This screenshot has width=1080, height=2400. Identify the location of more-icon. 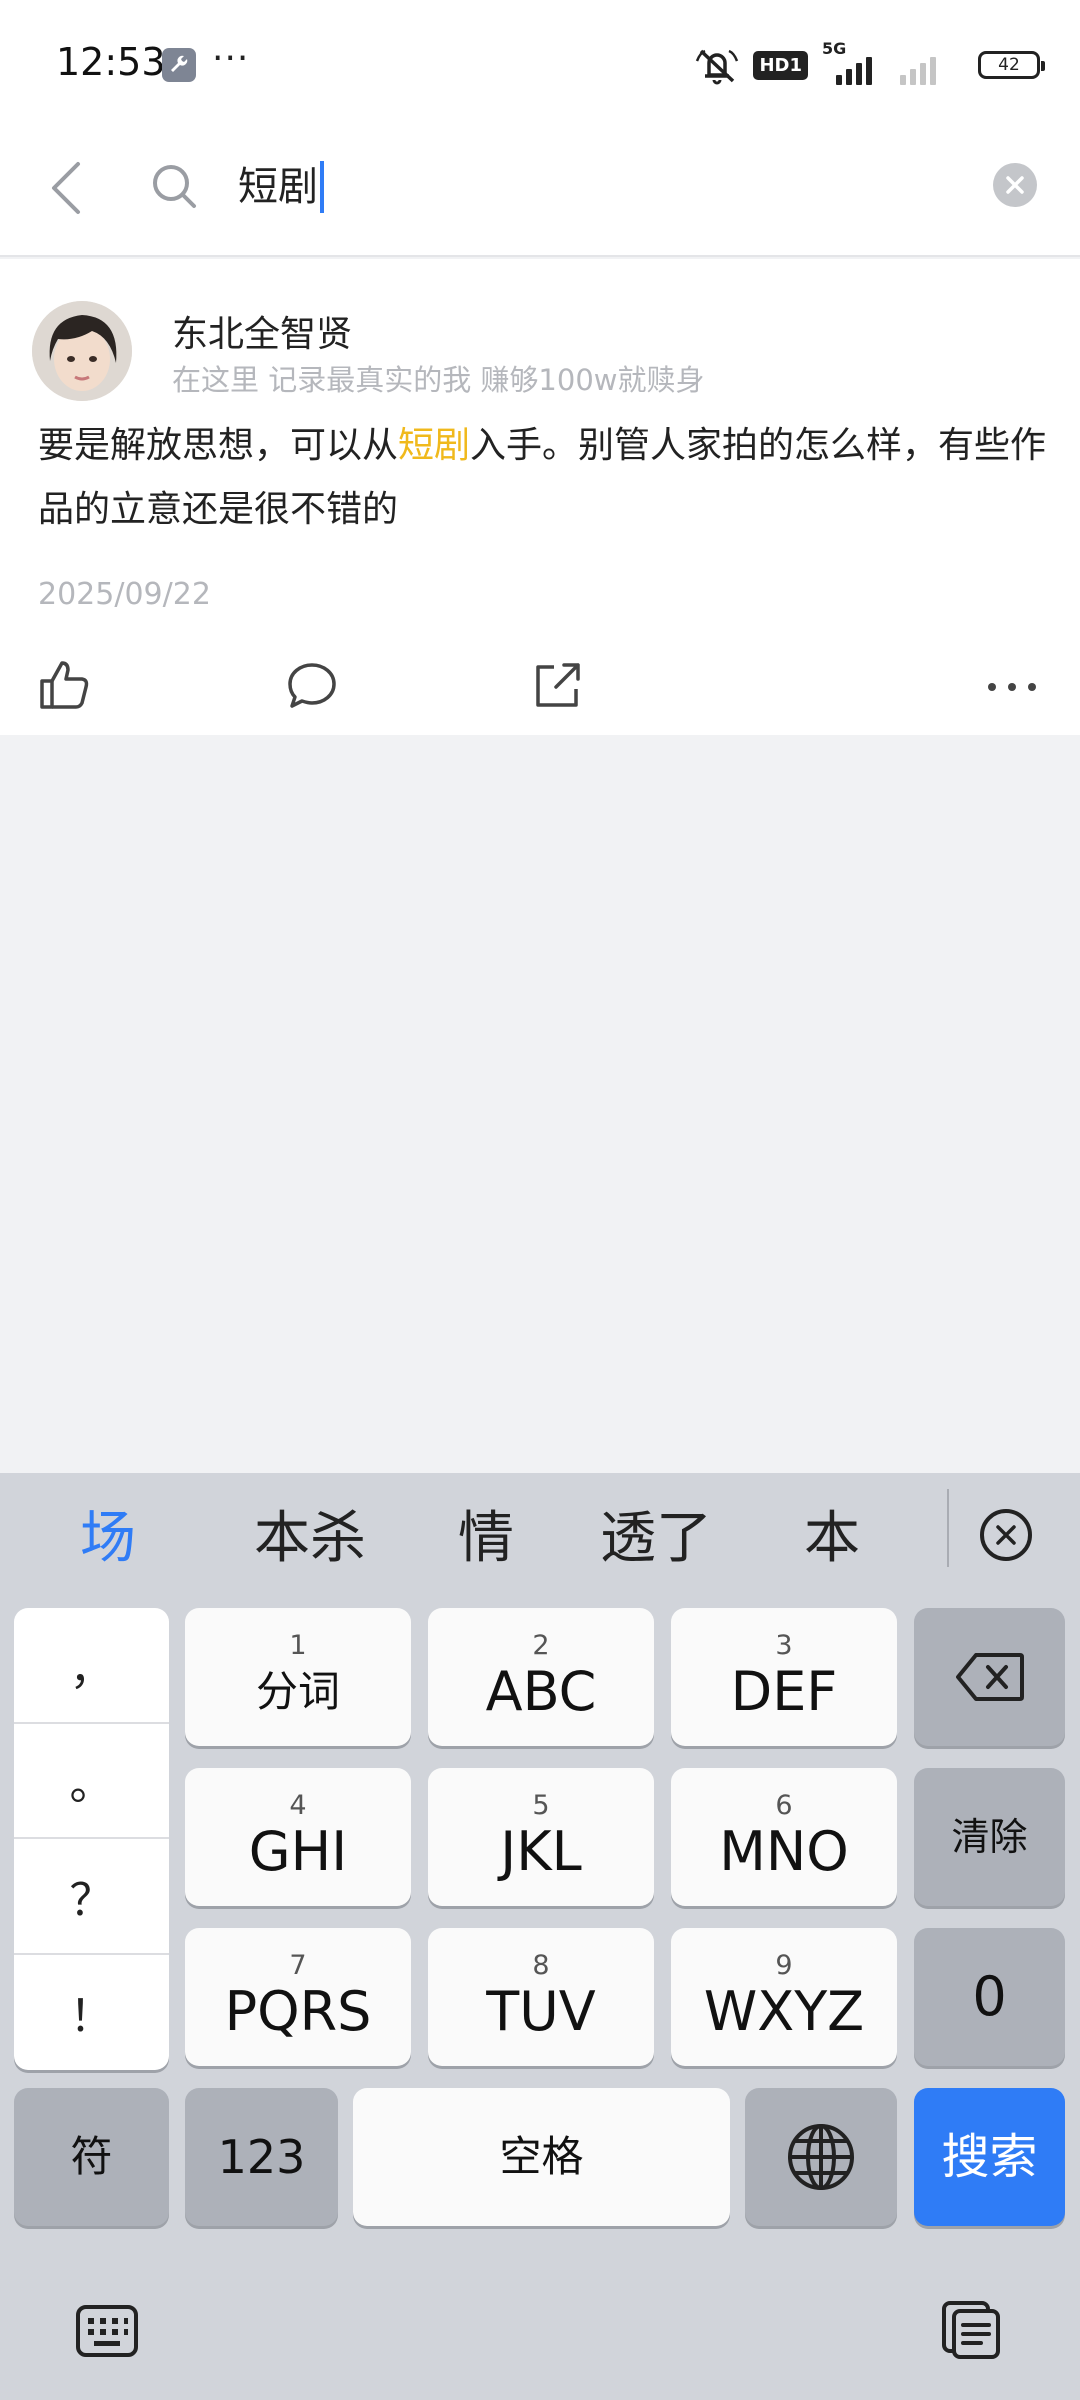
(1012, 687).